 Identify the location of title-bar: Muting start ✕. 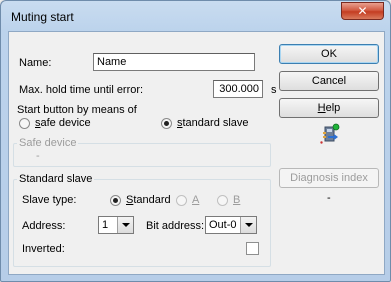
(195, 16).